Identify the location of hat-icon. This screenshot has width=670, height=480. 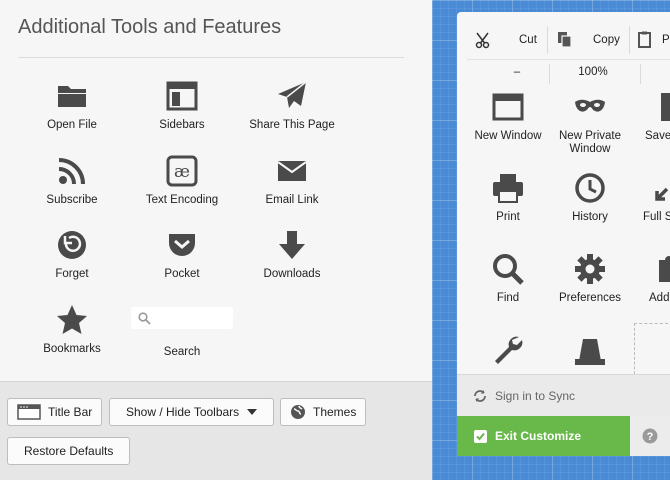
(590, 352).